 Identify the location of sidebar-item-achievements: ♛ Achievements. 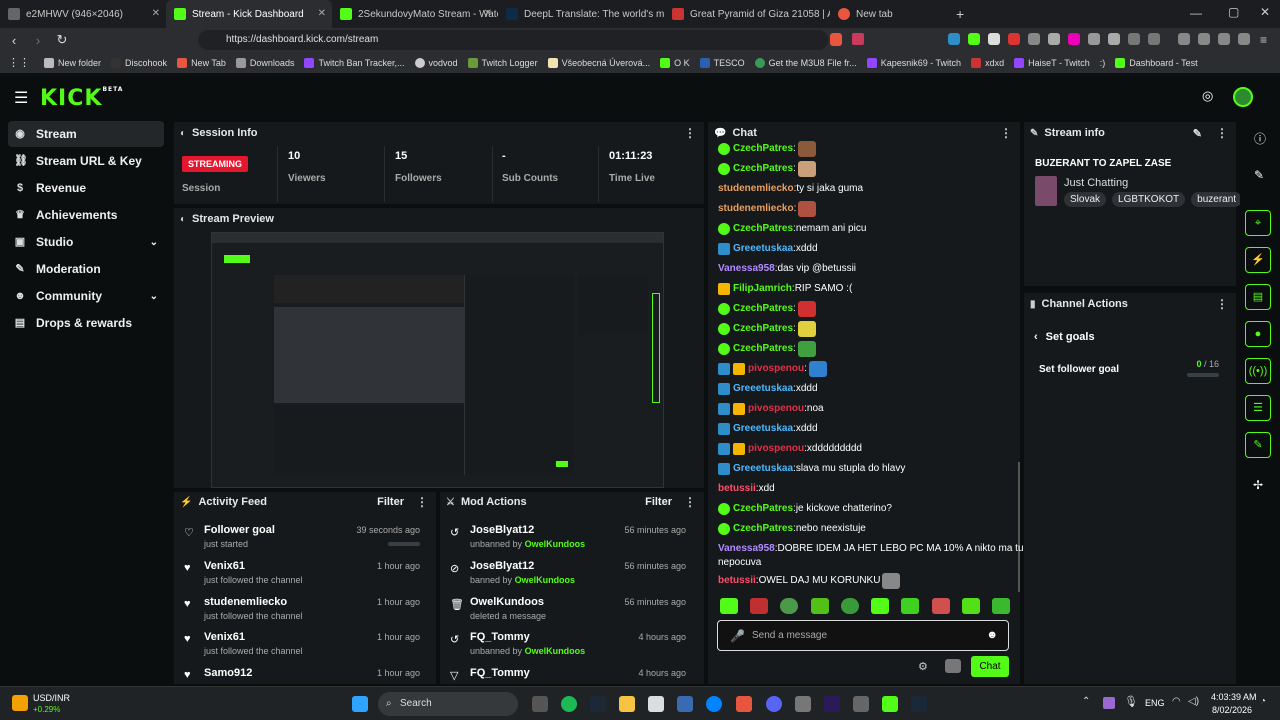
(86, 215).